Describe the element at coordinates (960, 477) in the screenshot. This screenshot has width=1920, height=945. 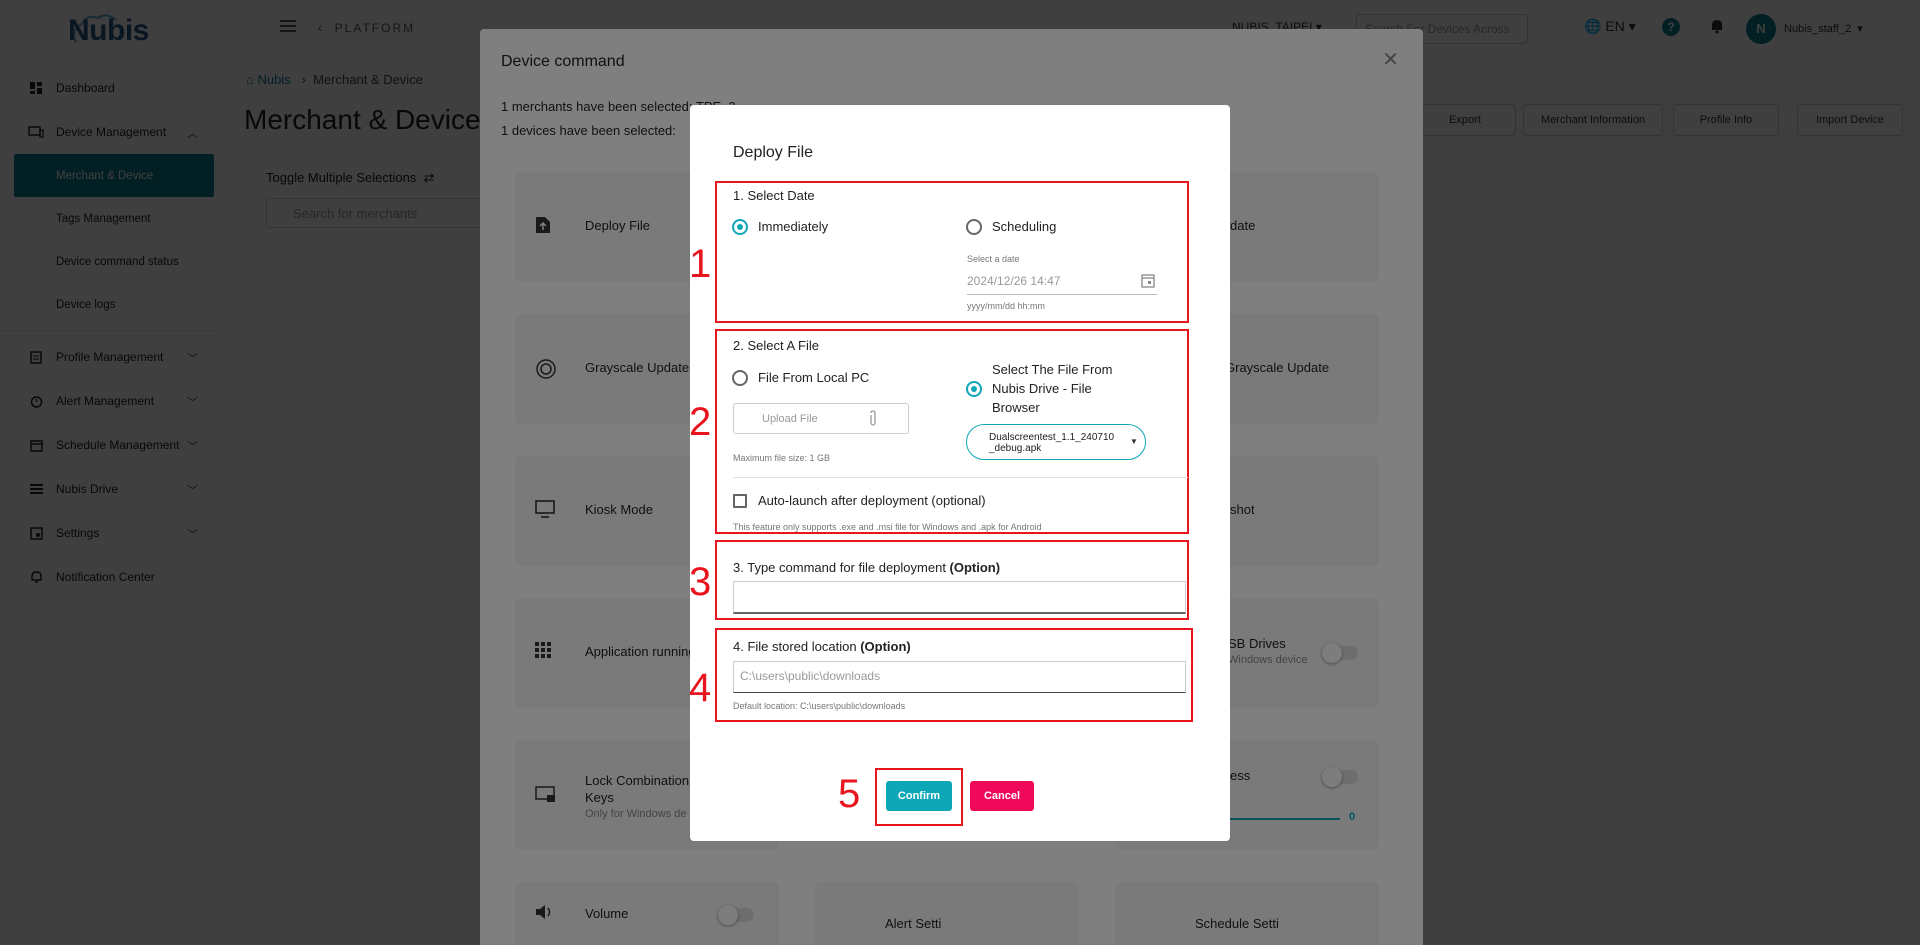
I see `divider` at that location.